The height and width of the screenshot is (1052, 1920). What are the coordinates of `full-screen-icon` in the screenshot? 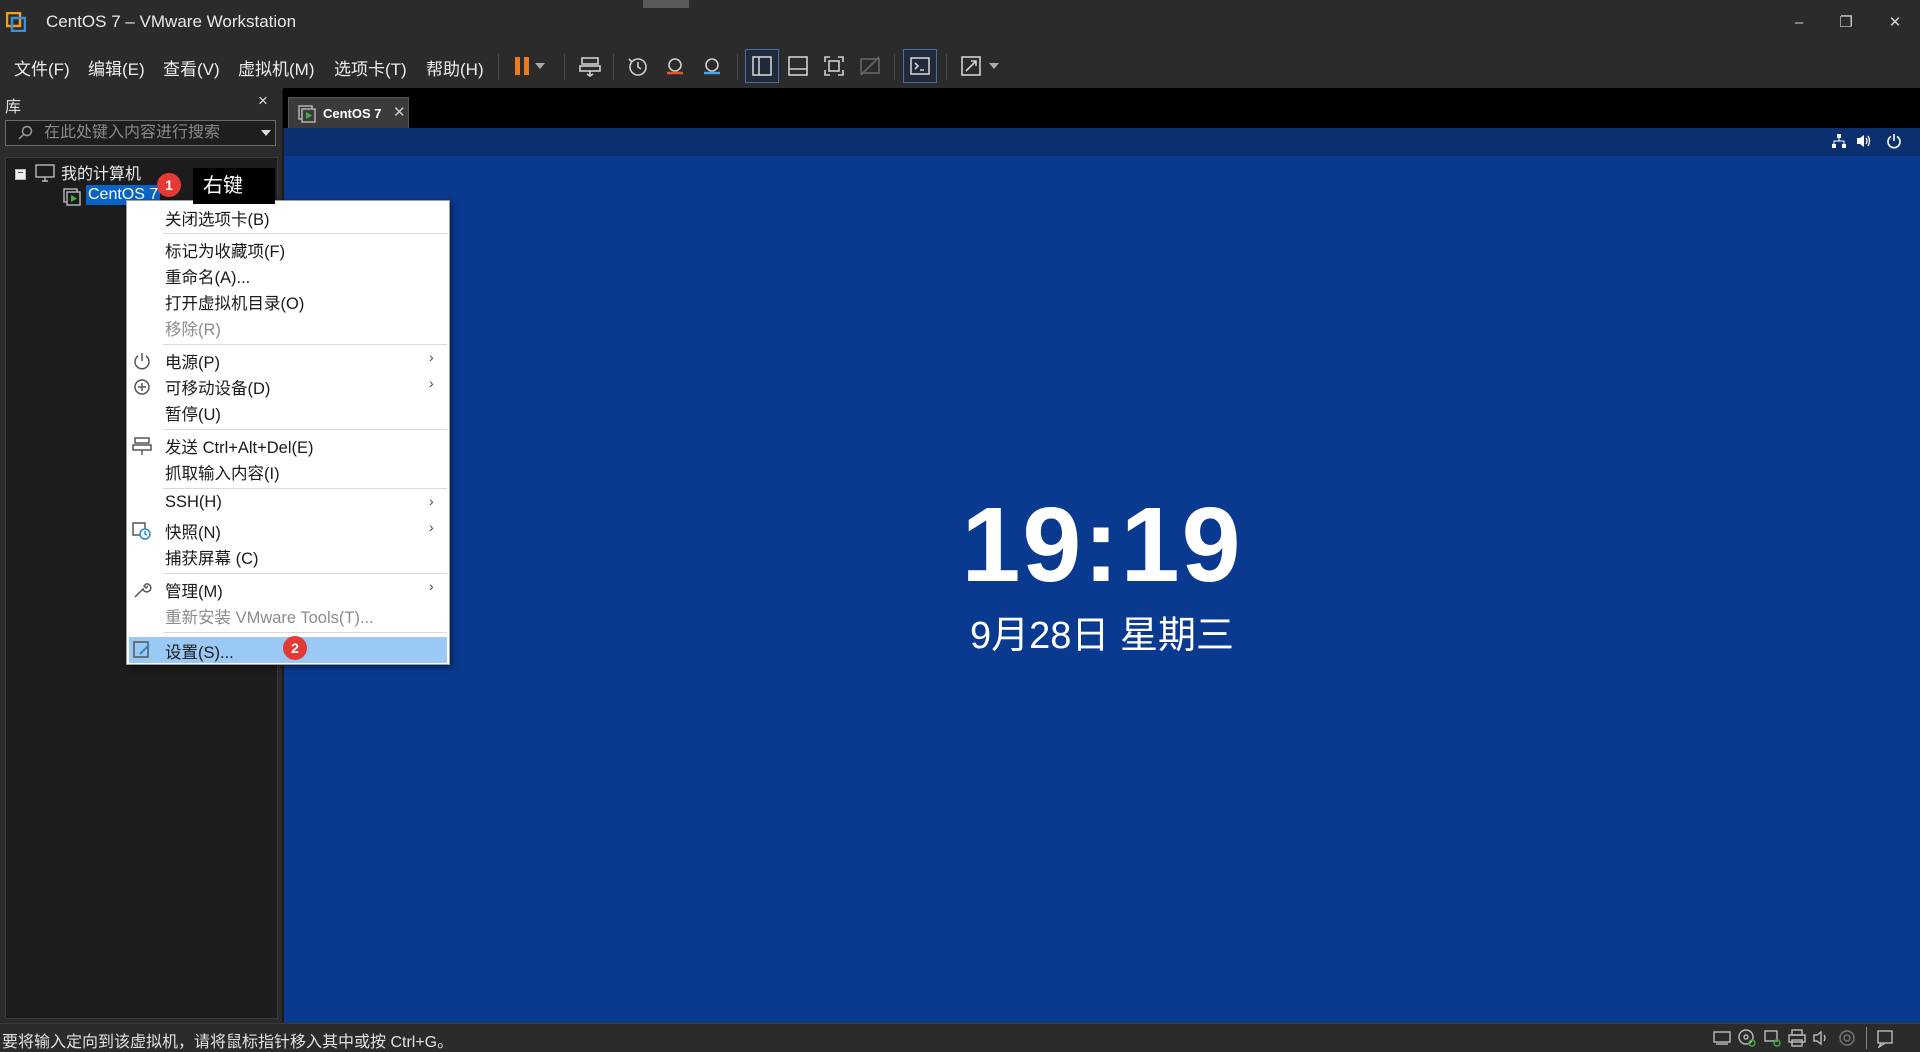 It's located at (834, 66).